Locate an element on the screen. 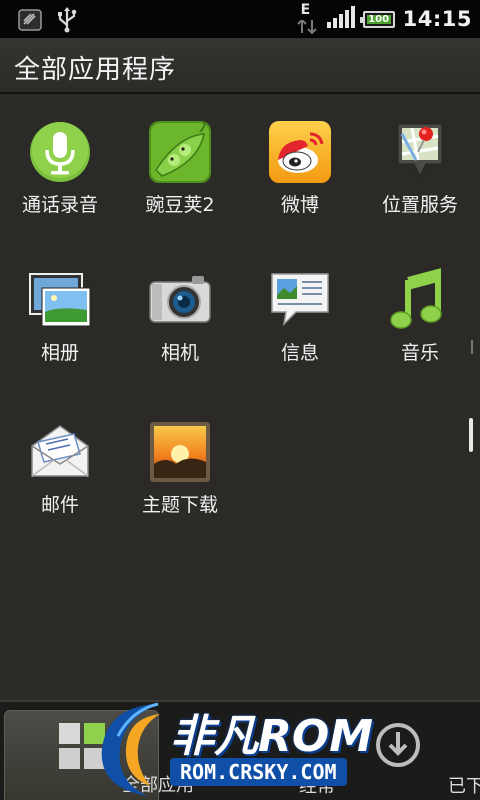 Image resolution: width=480 pixels, height=800 pixels. network-type-label: E is located at coordinates (305, 10).